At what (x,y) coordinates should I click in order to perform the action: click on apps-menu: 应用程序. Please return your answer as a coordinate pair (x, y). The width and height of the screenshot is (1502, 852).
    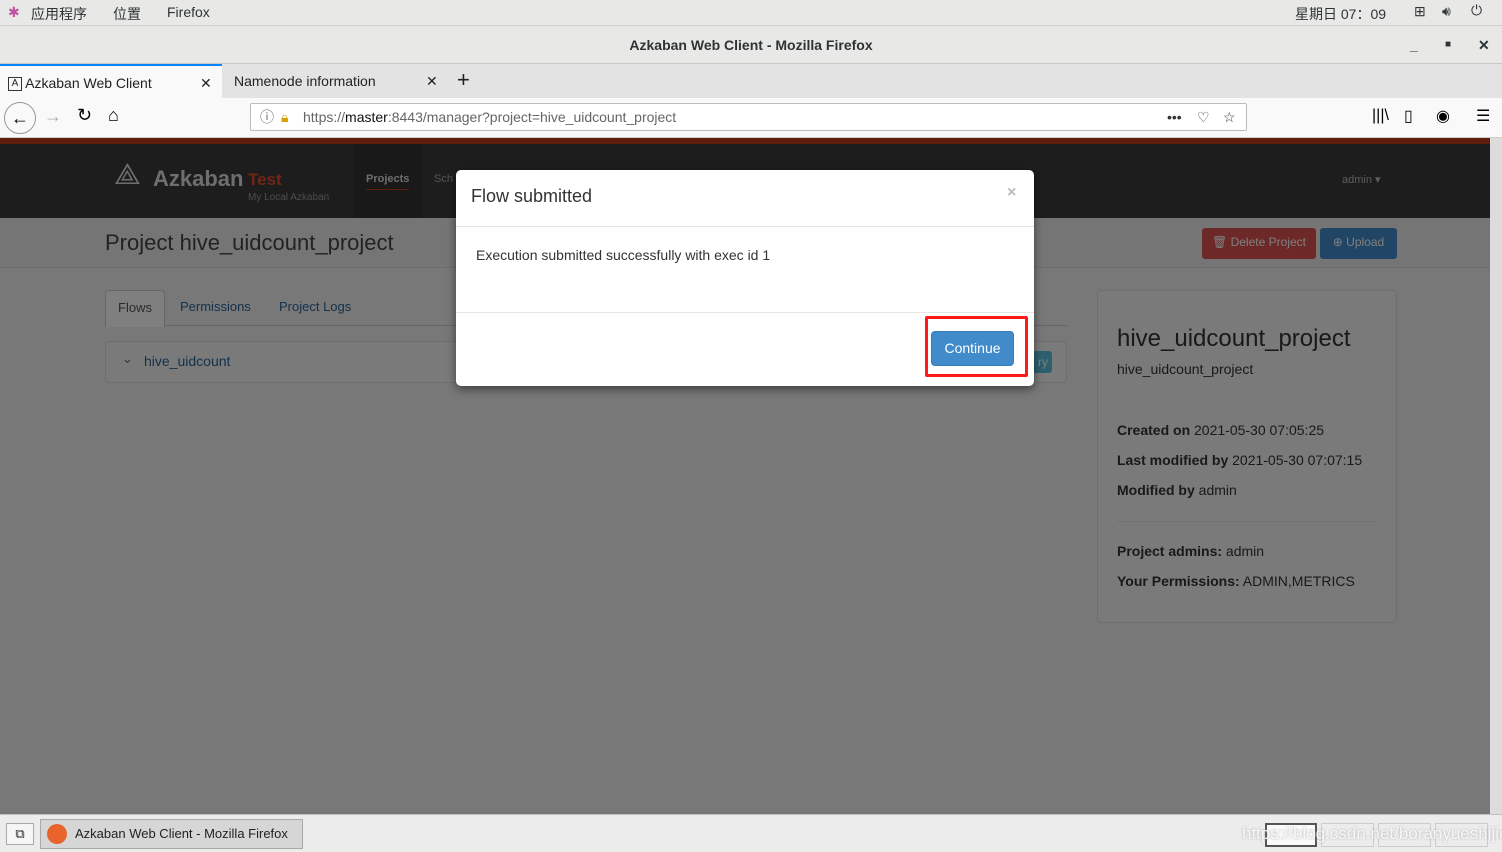
    Looking at the image, I should click on (59, 14).